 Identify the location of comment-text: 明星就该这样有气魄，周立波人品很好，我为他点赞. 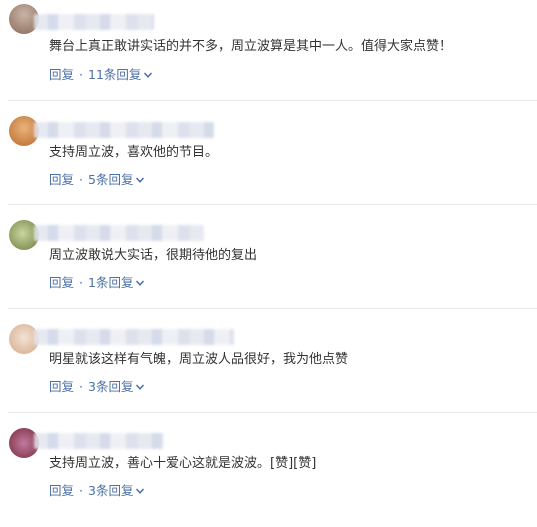
(199, 359).